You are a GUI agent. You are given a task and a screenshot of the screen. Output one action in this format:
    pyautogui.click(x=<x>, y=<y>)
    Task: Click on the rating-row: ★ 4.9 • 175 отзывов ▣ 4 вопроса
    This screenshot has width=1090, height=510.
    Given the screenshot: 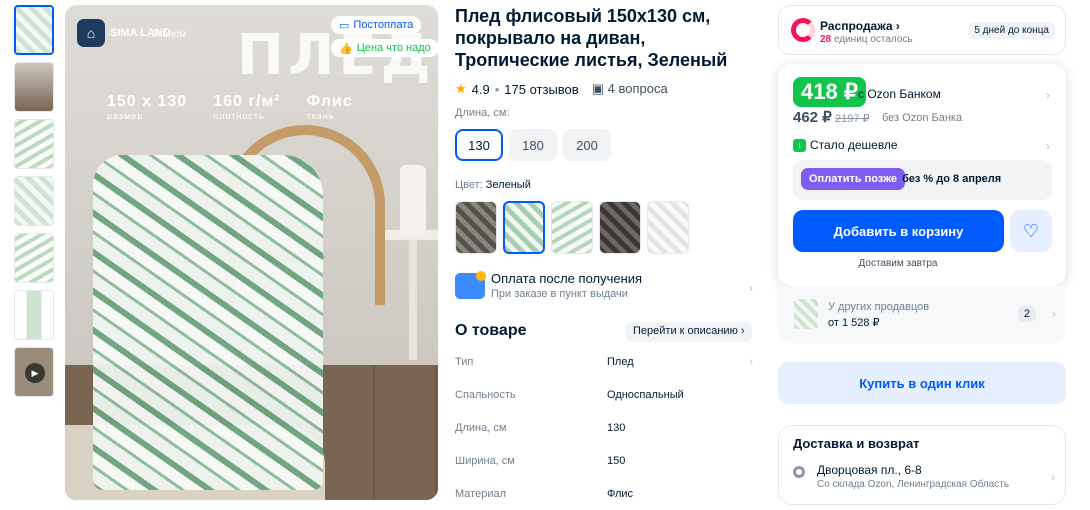 What is the action you would take?
    pyautogui.click(x=561, y=89)
    